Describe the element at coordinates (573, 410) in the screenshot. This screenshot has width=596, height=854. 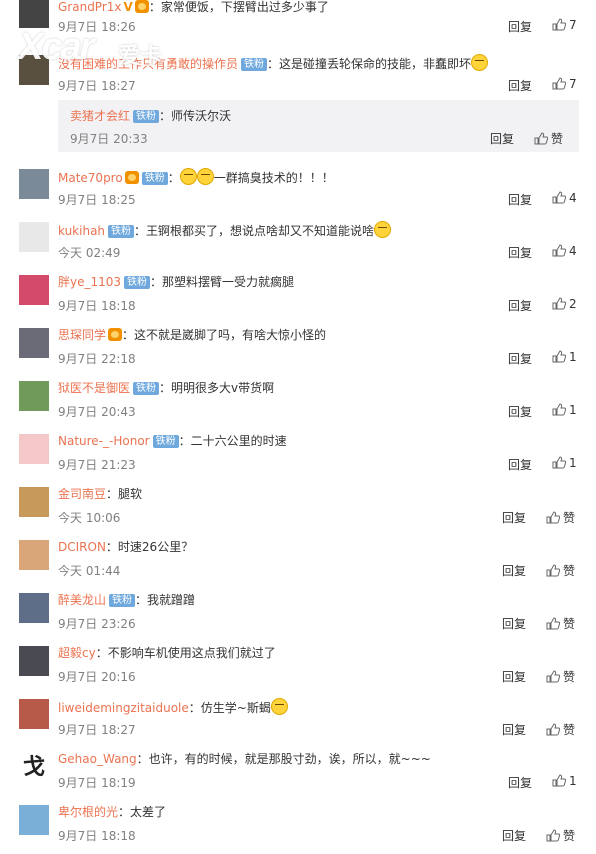
I see `like-count: 1` at that location.